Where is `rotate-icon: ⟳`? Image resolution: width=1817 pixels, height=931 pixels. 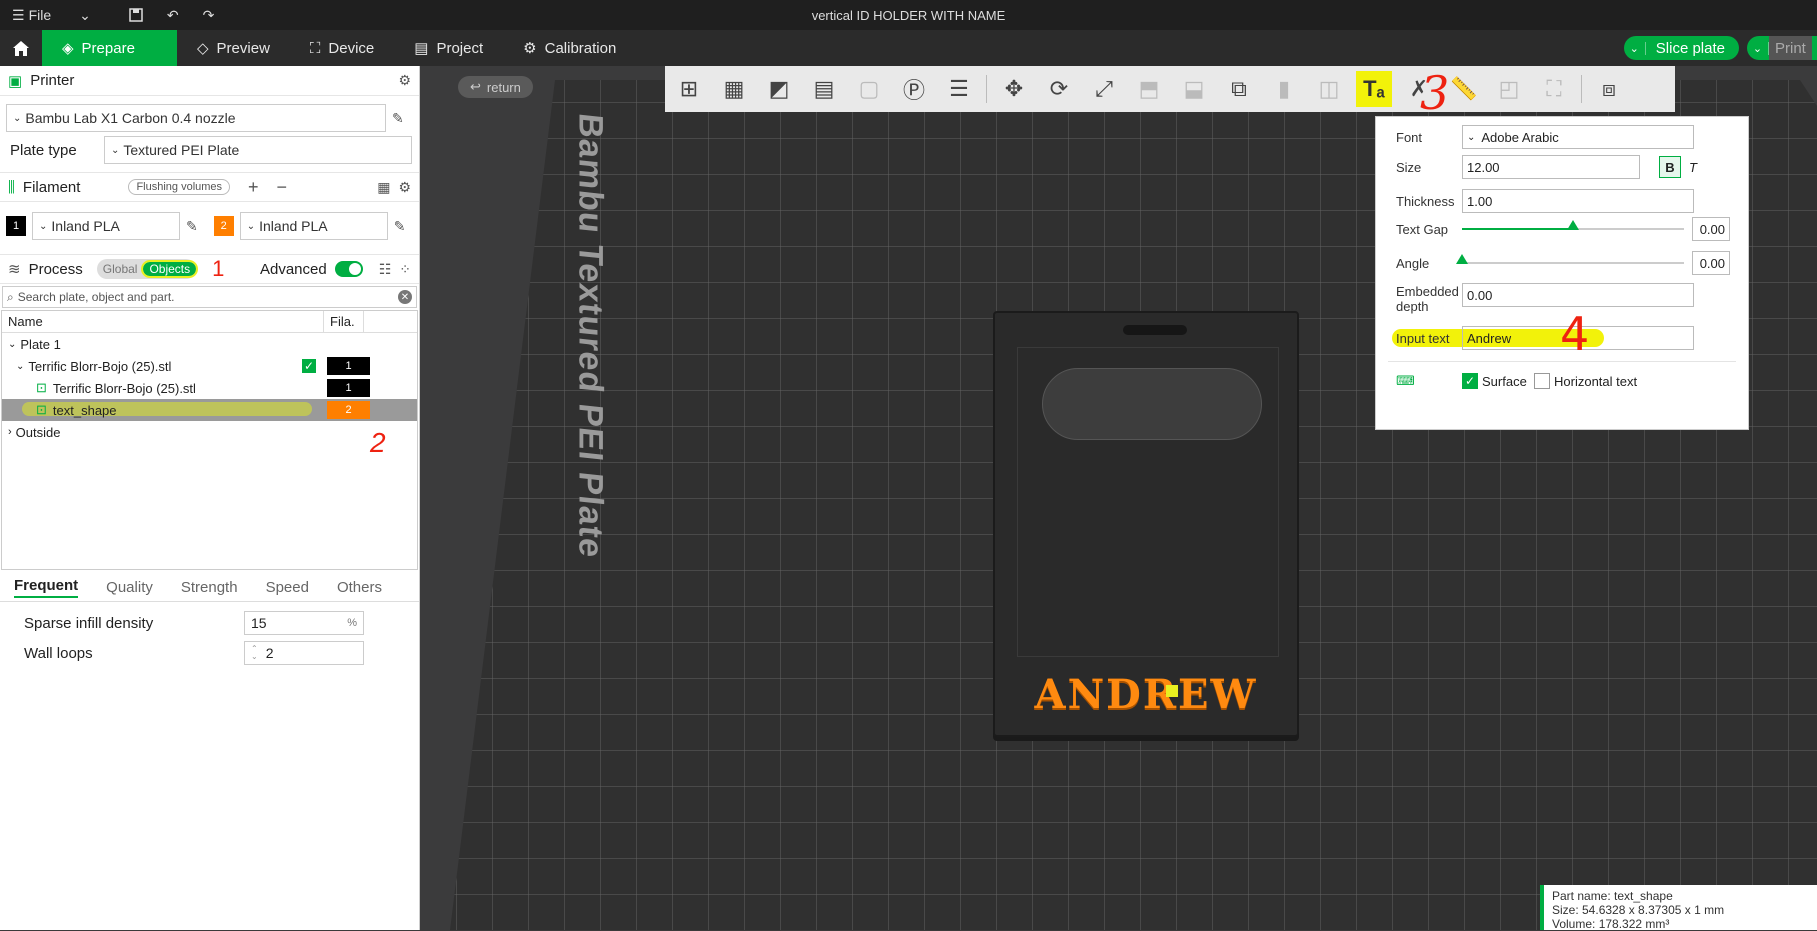
rotate-icon: ⟳ is located at coordinates (1059, 89).